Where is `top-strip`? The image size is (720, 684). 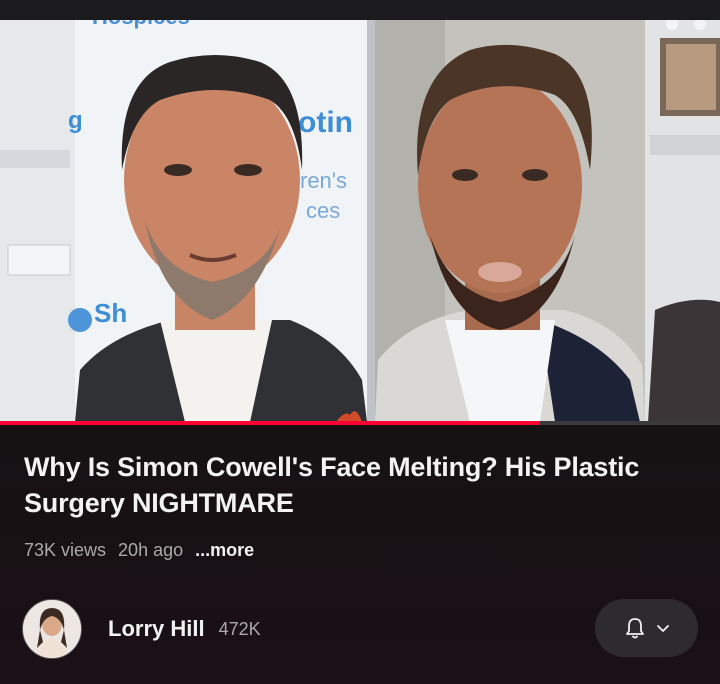 top-strip is located at coordinates (360, 10).